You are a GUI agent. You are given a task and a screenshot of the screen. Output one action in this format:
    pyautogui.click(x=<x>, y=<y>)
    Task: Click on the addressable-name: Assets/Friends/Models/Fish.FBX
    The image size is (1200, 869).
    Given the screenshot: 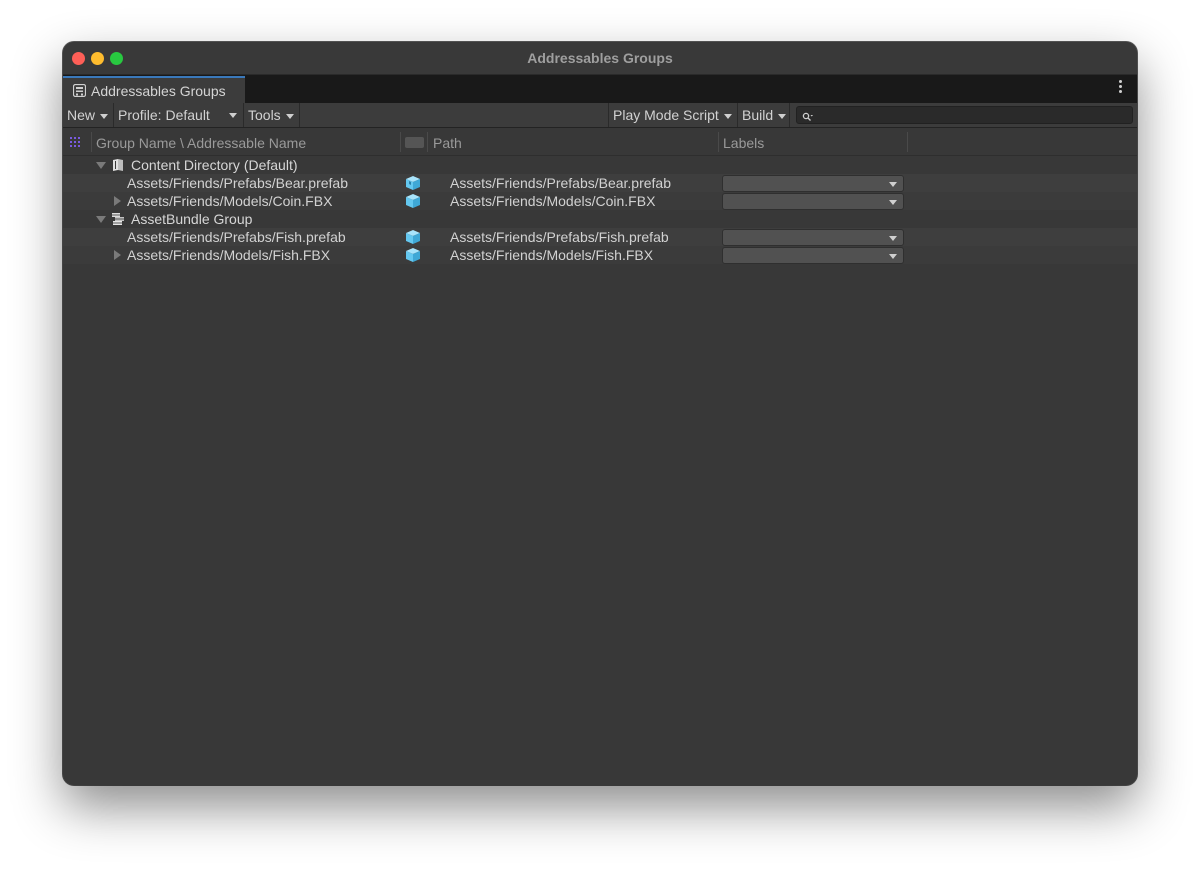 What is the action you would take?
    pyautogui.click(x=229, y=255)
    